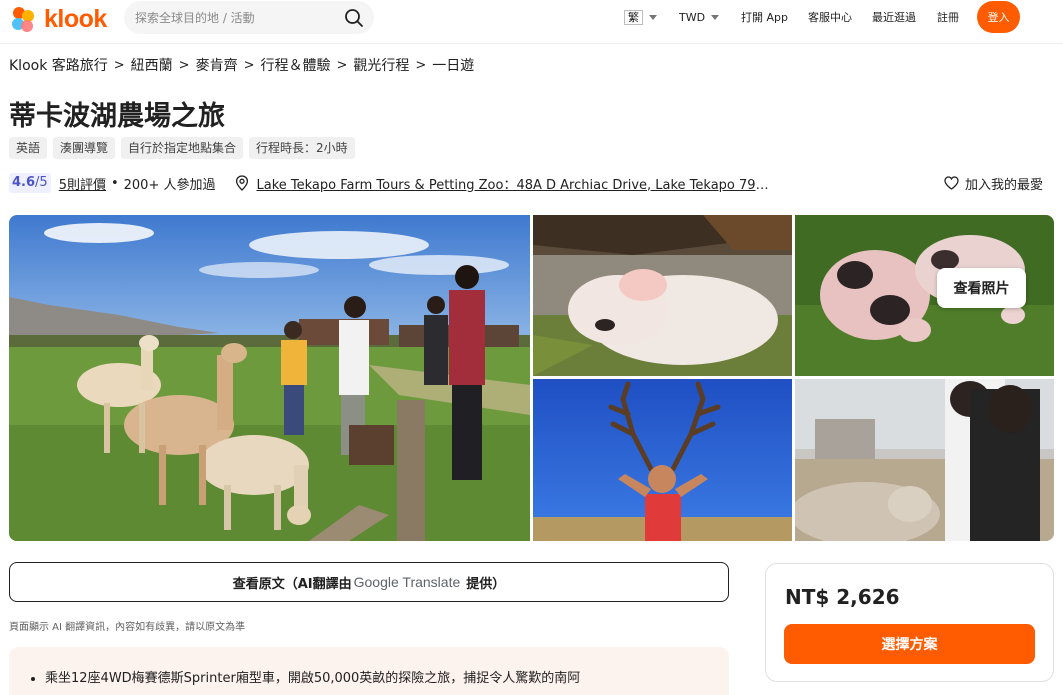 The image size is (1063, 695). I want to click on translate-suffix: 提供）, so click(486, 584).